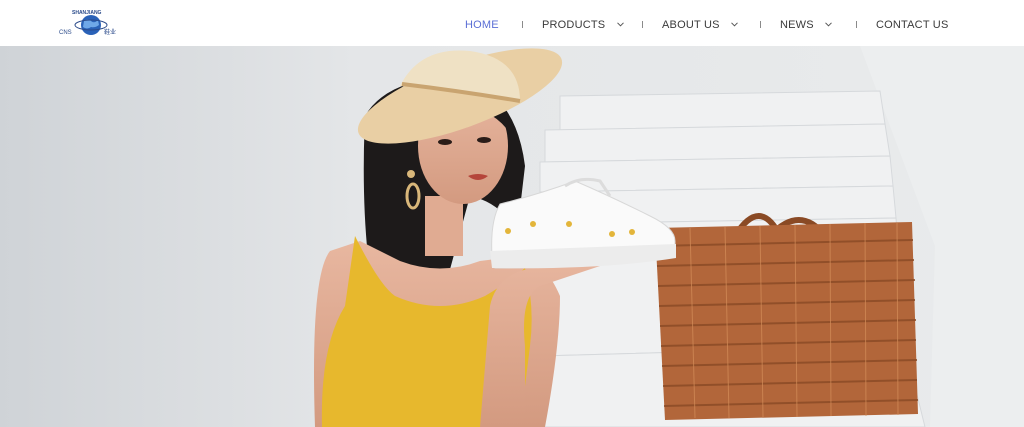 Image resolution: width=1024 pixels, height=427 pixels. I want to click on nav-news: NEWS, so click(806, 23).